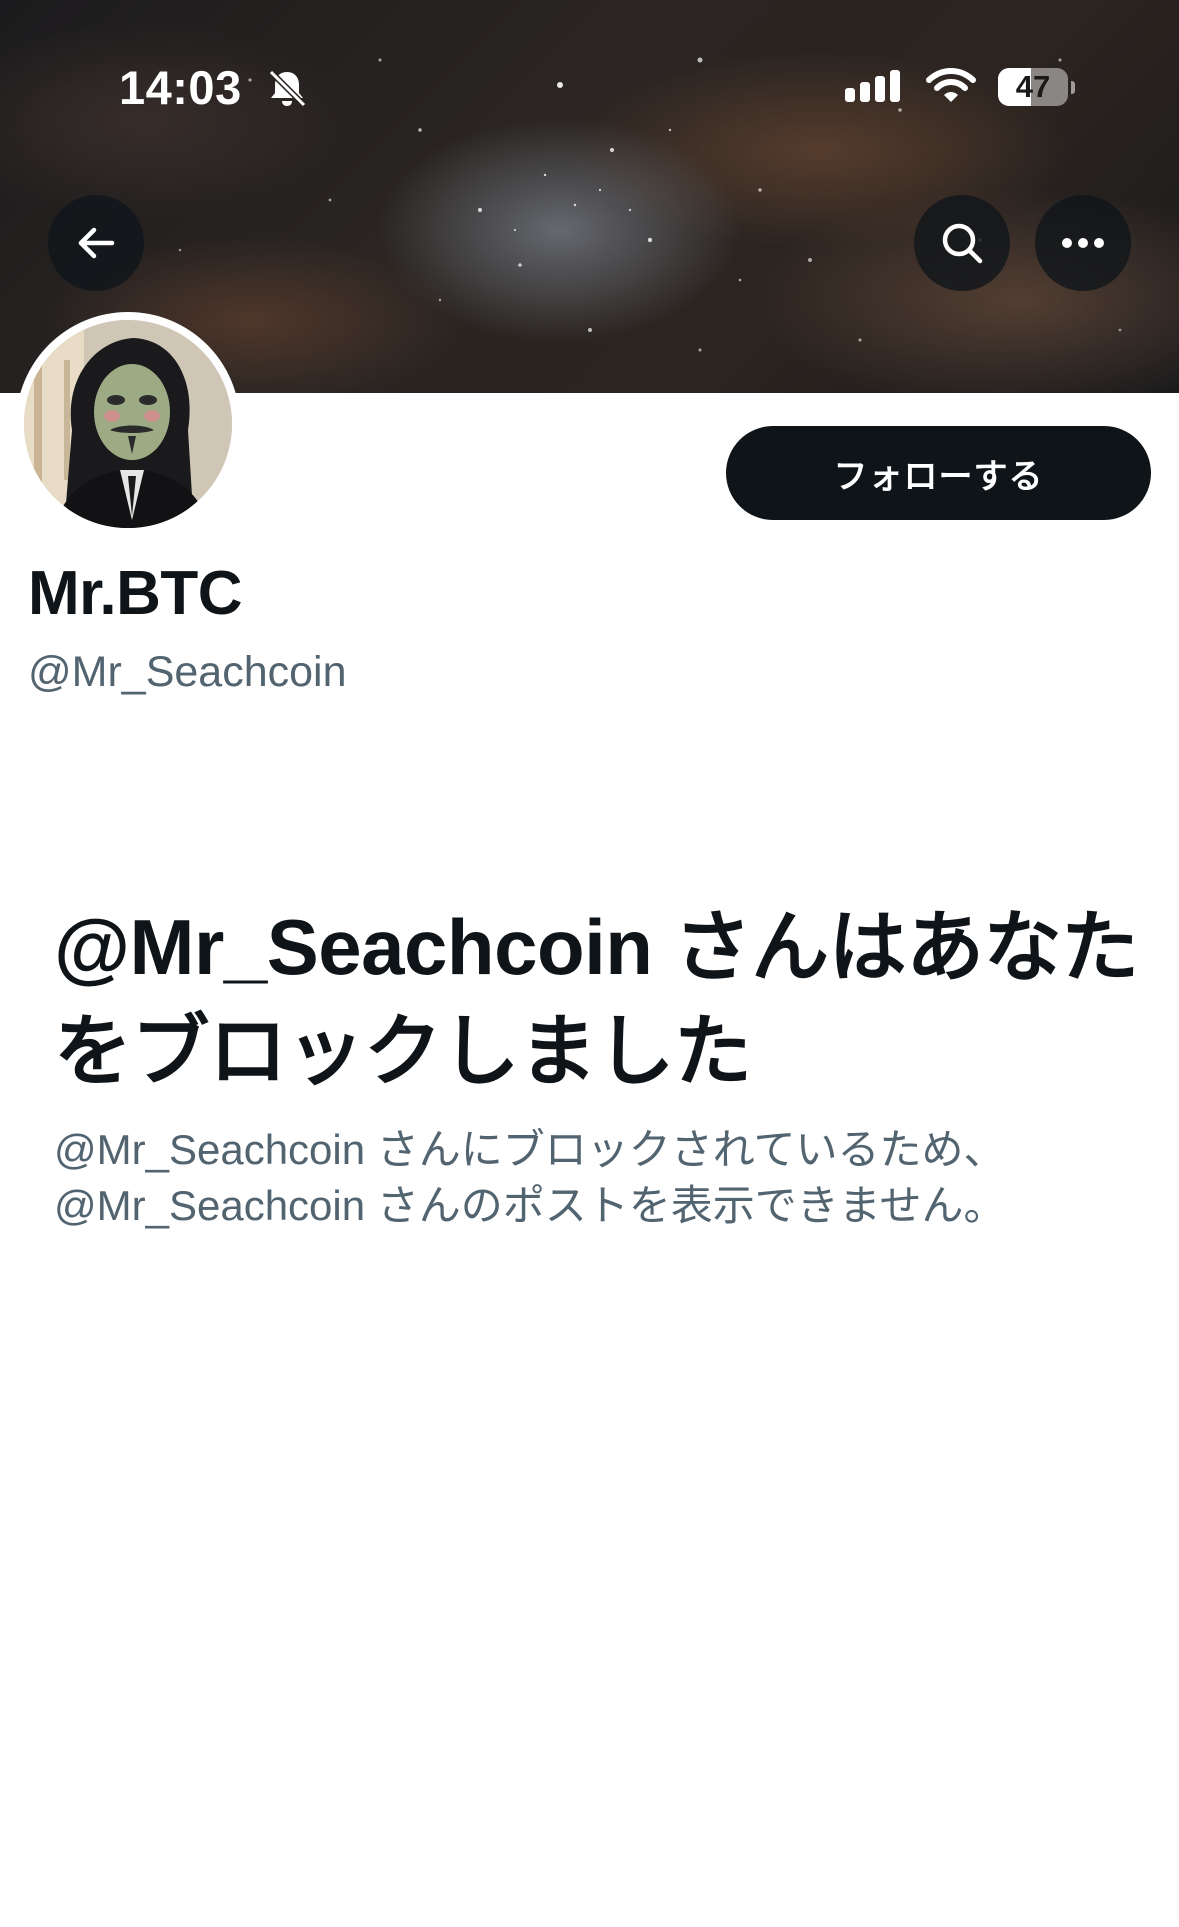 This screenshot has height=1927, width=1179. What do you see at coordinates (596, 999) in the screenshot?
I see `blocked-title: @Mr_Seachcoin さんはあなたをブロックしました` at bounding box center [596, 999].